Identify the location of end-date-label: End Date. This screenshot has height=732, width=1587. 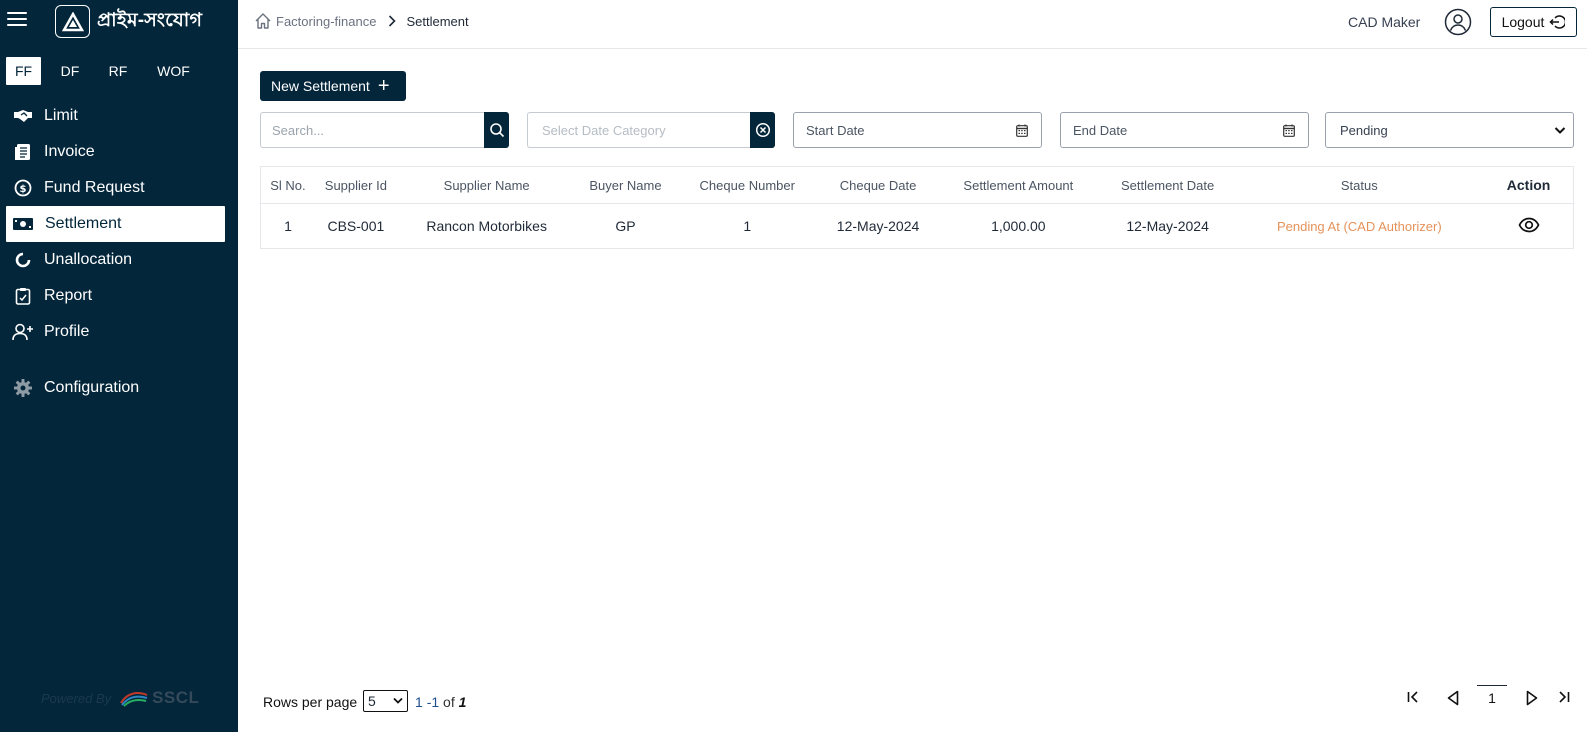
(1100, 130).